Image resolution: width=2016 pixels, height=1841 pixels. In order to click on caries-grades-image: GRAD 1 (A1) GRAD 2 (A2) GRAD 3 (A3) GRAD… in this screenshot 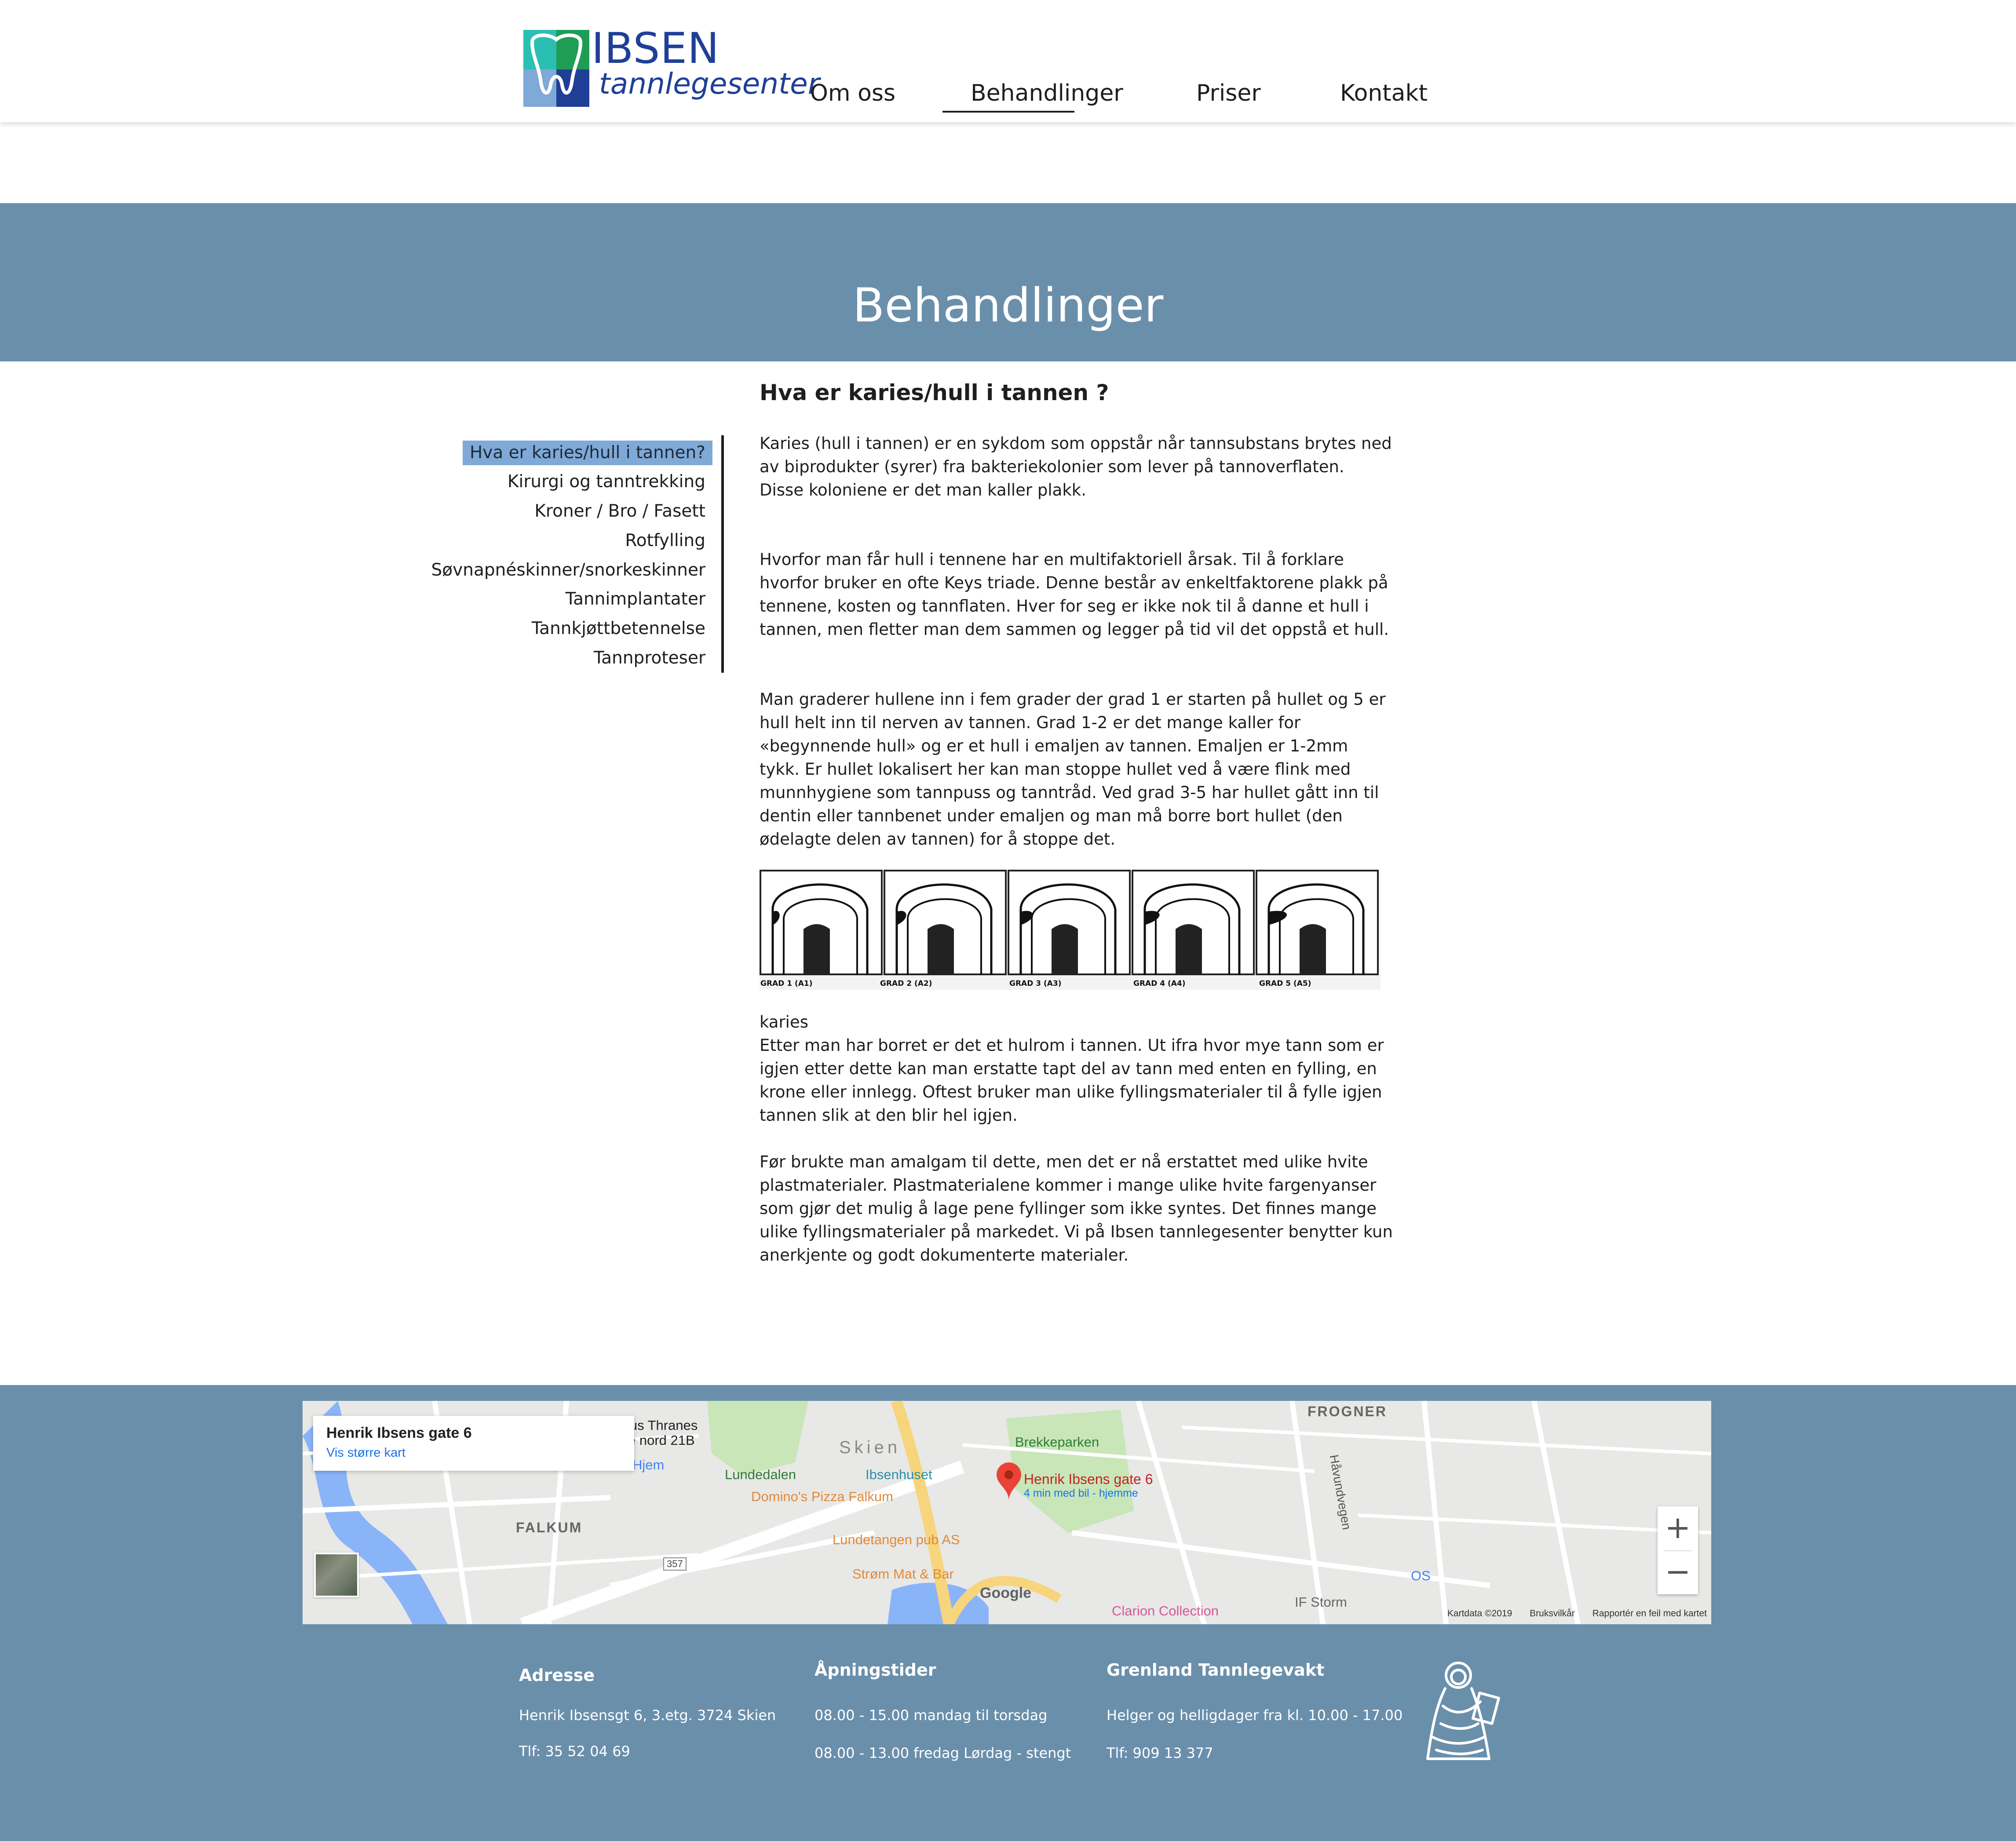, I will do `click(1070, 930)`.